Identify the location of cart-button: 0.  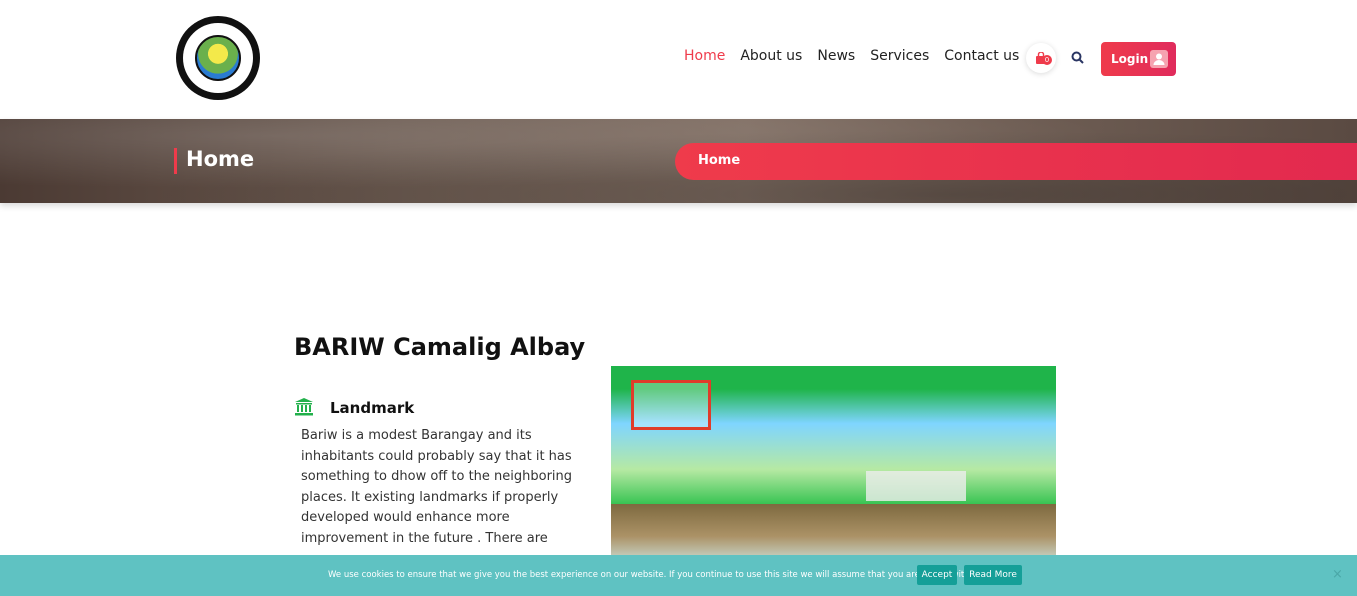
(1041, 58).